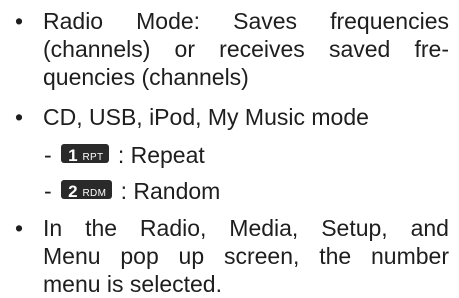 The image size is (459, 298). I want to click on word: frequencies, so click(389, 21).